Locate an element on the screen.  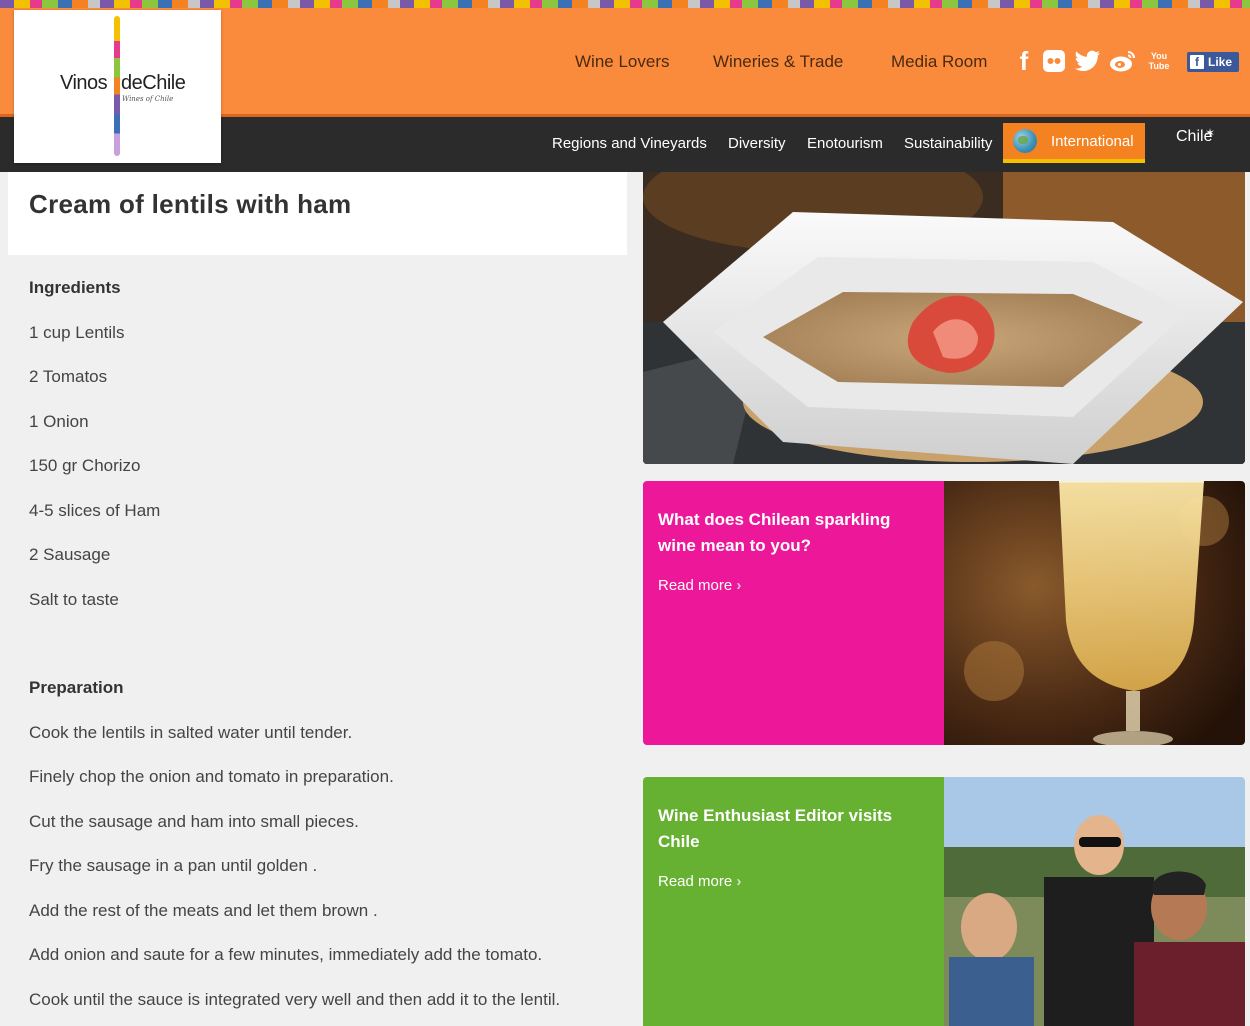
international-label: International is located at coordinates (1092, 141).